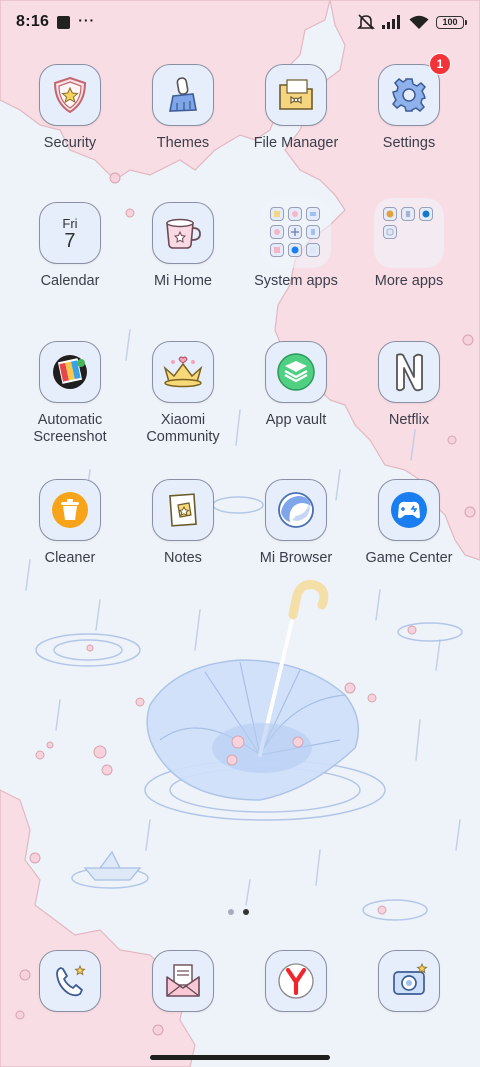 This screenshot has height=1067, width=480. What do you see at coordinates (391, 22) in the screenshot?
I see `signal-icon` at bounding box center [391, 22].